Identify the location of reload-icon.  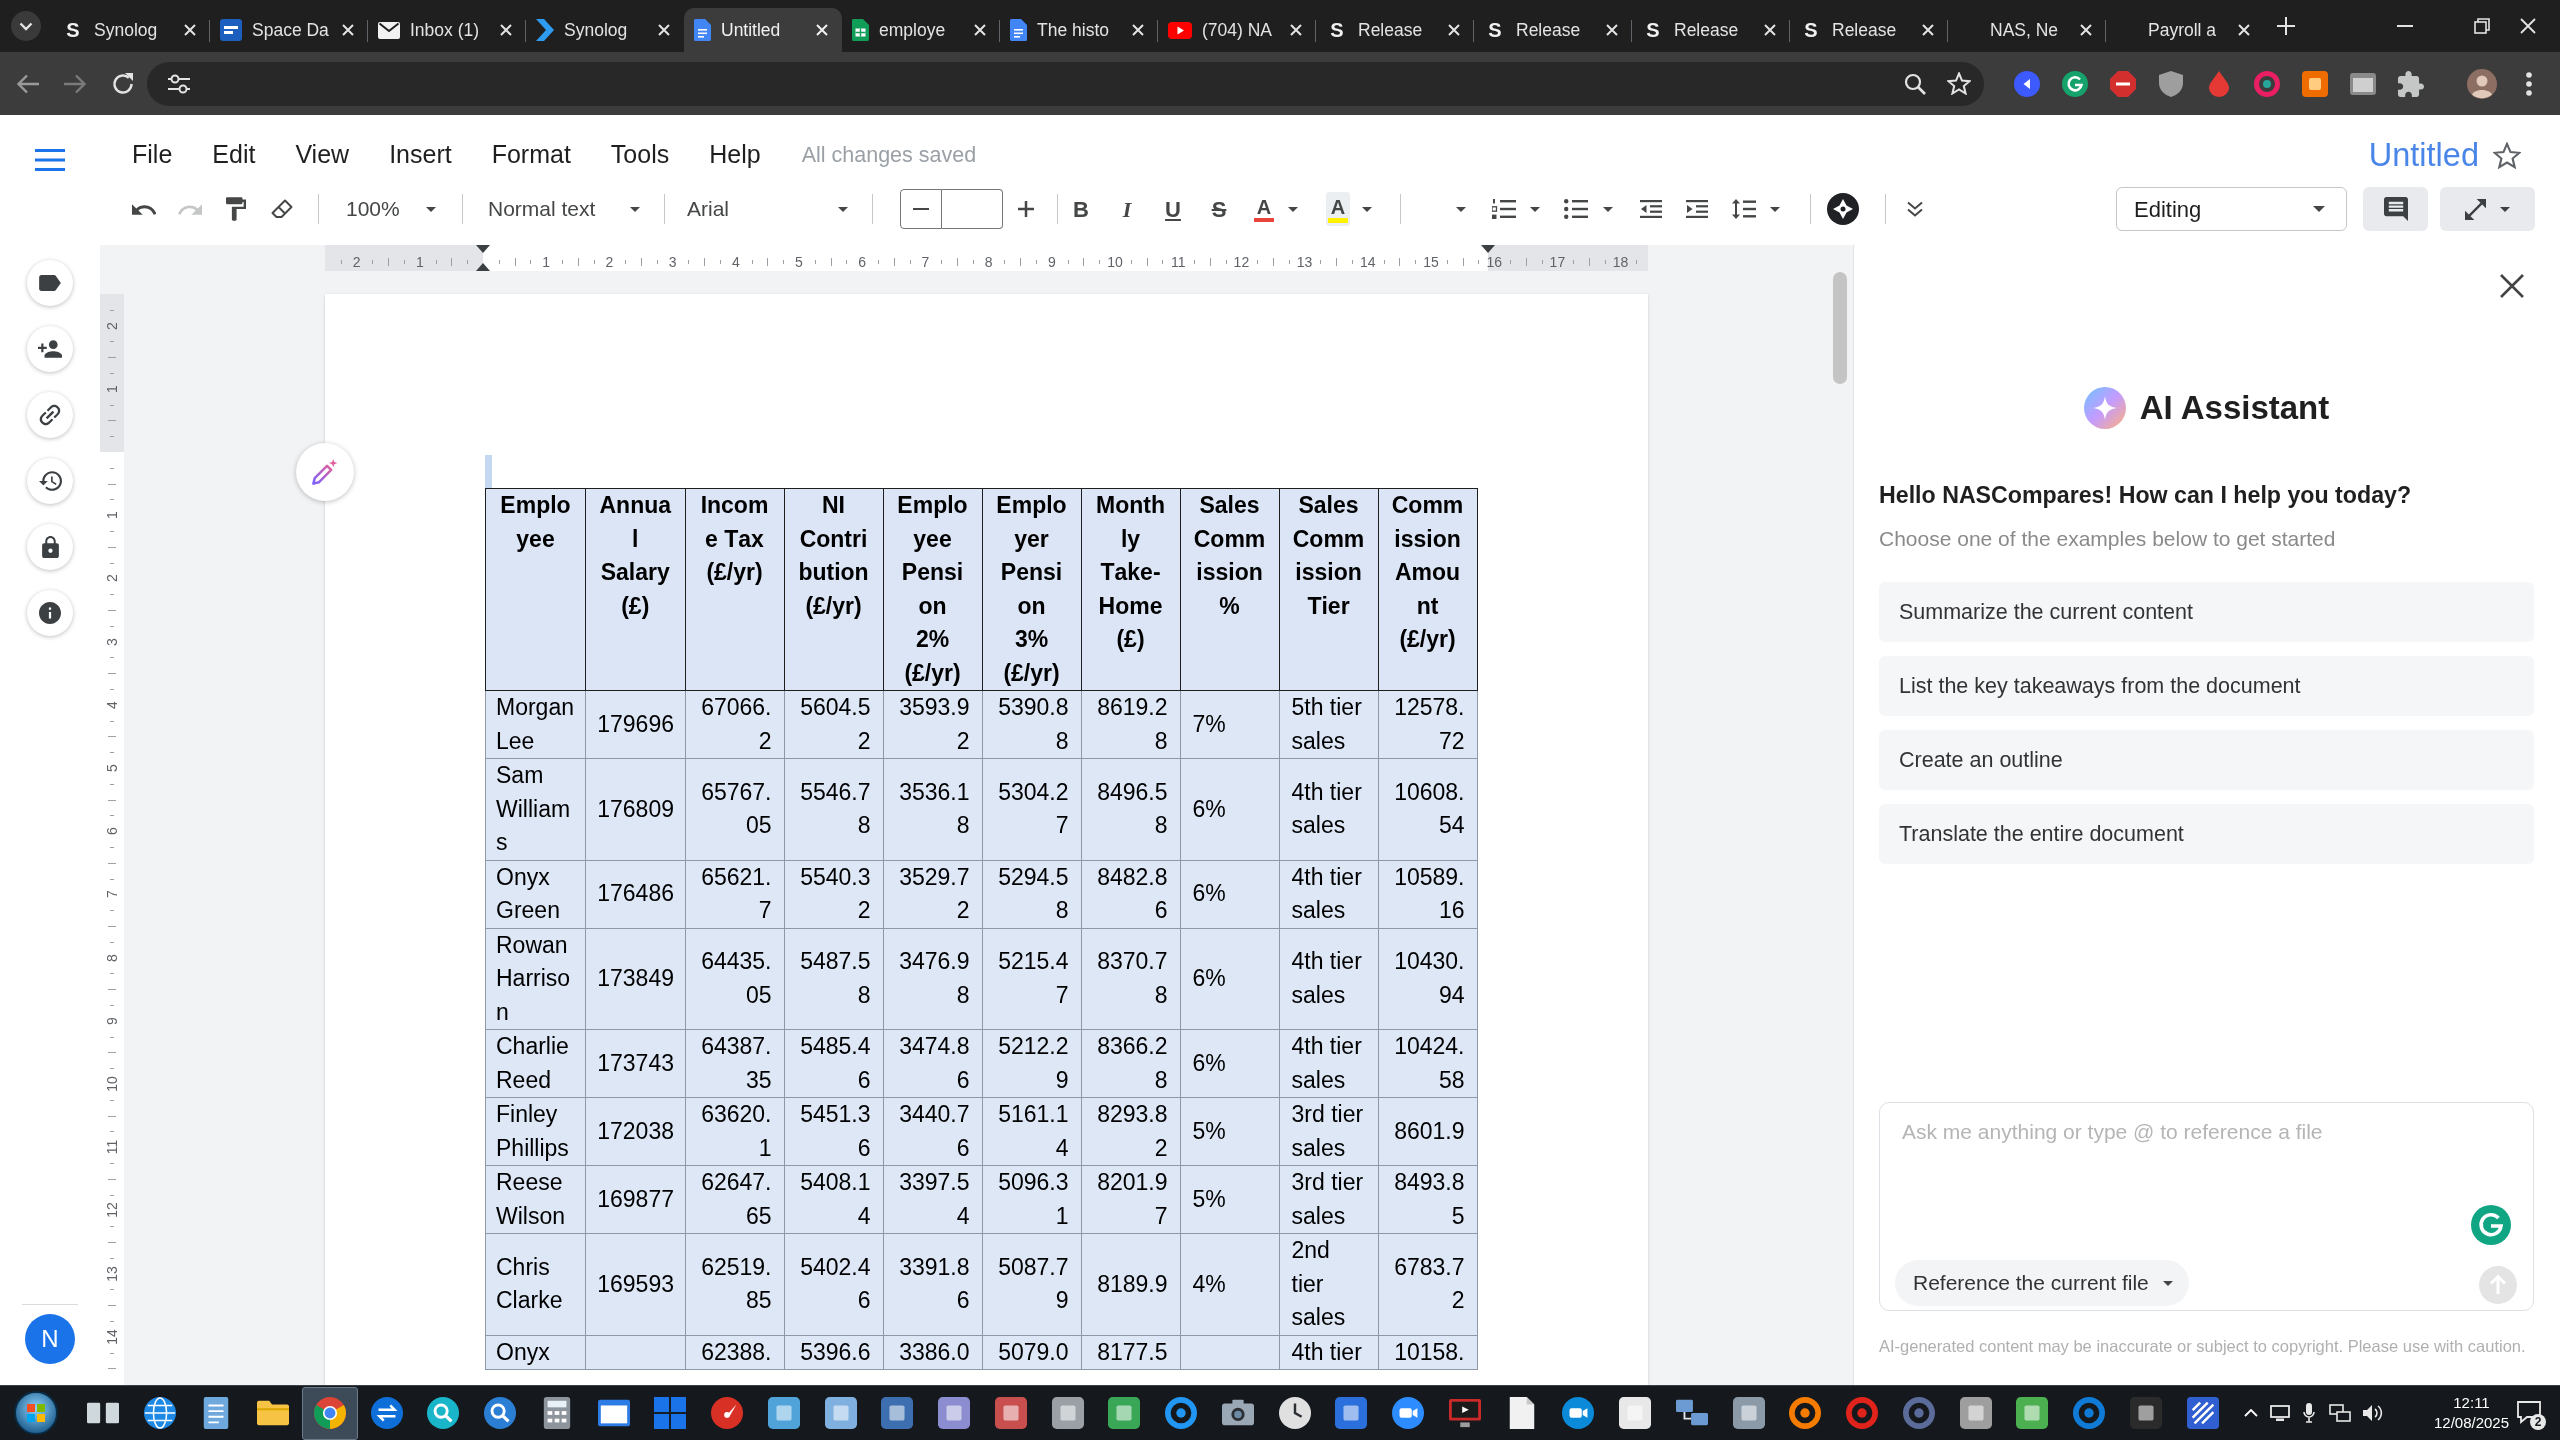
(123, 83).